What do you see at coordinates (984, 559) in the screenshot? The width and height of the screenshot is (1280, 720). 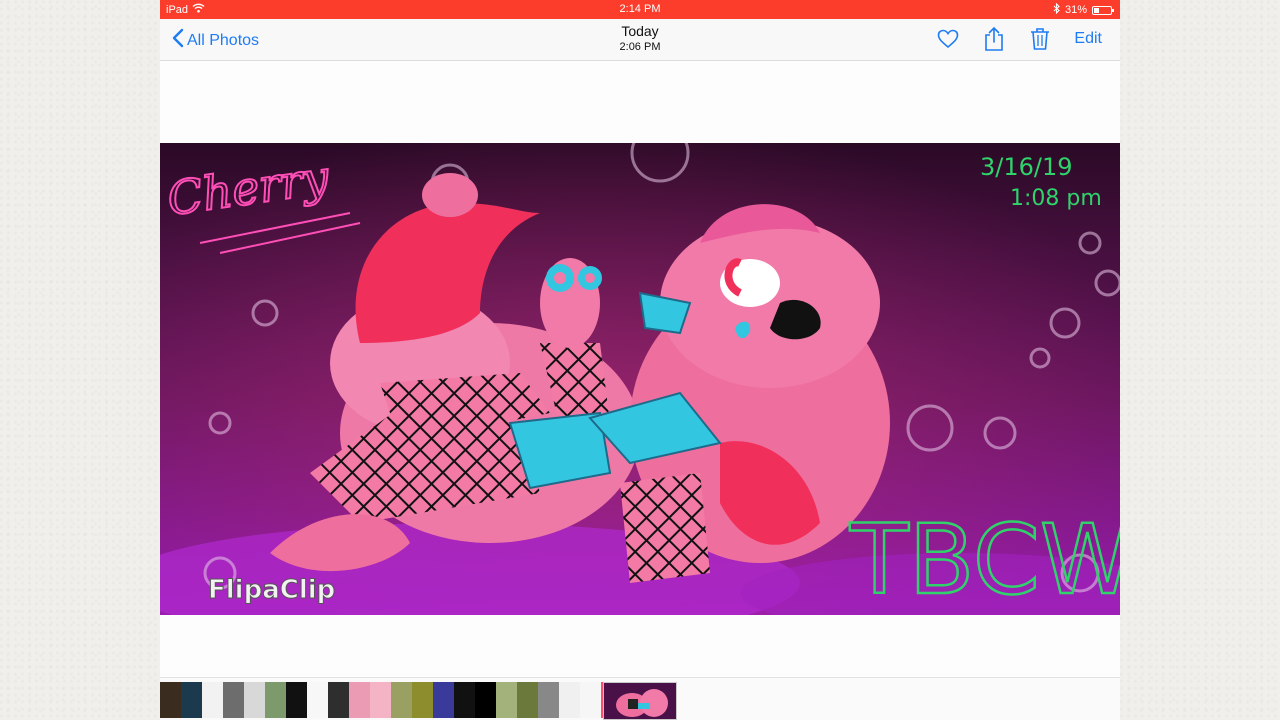 I see `artist-tag: TBCW` at bounding box center [984, 559].